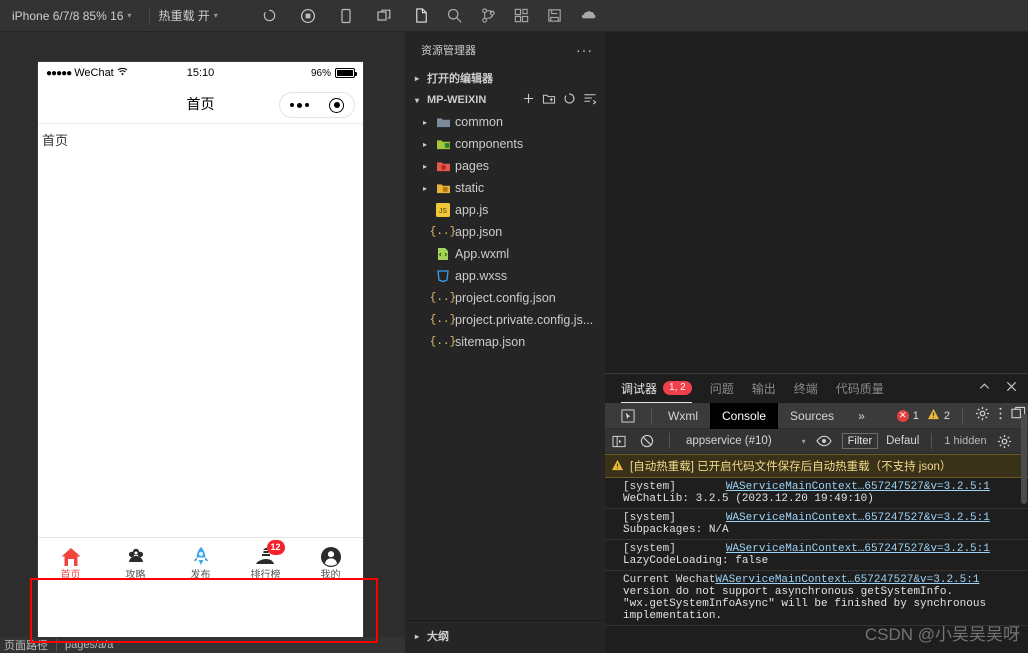 The width and height of the screenshot is (1028, 653). Describe the element at coordinates (505, 210) in the screenshot. I see `tree-item-file: JS app.js` at that location.